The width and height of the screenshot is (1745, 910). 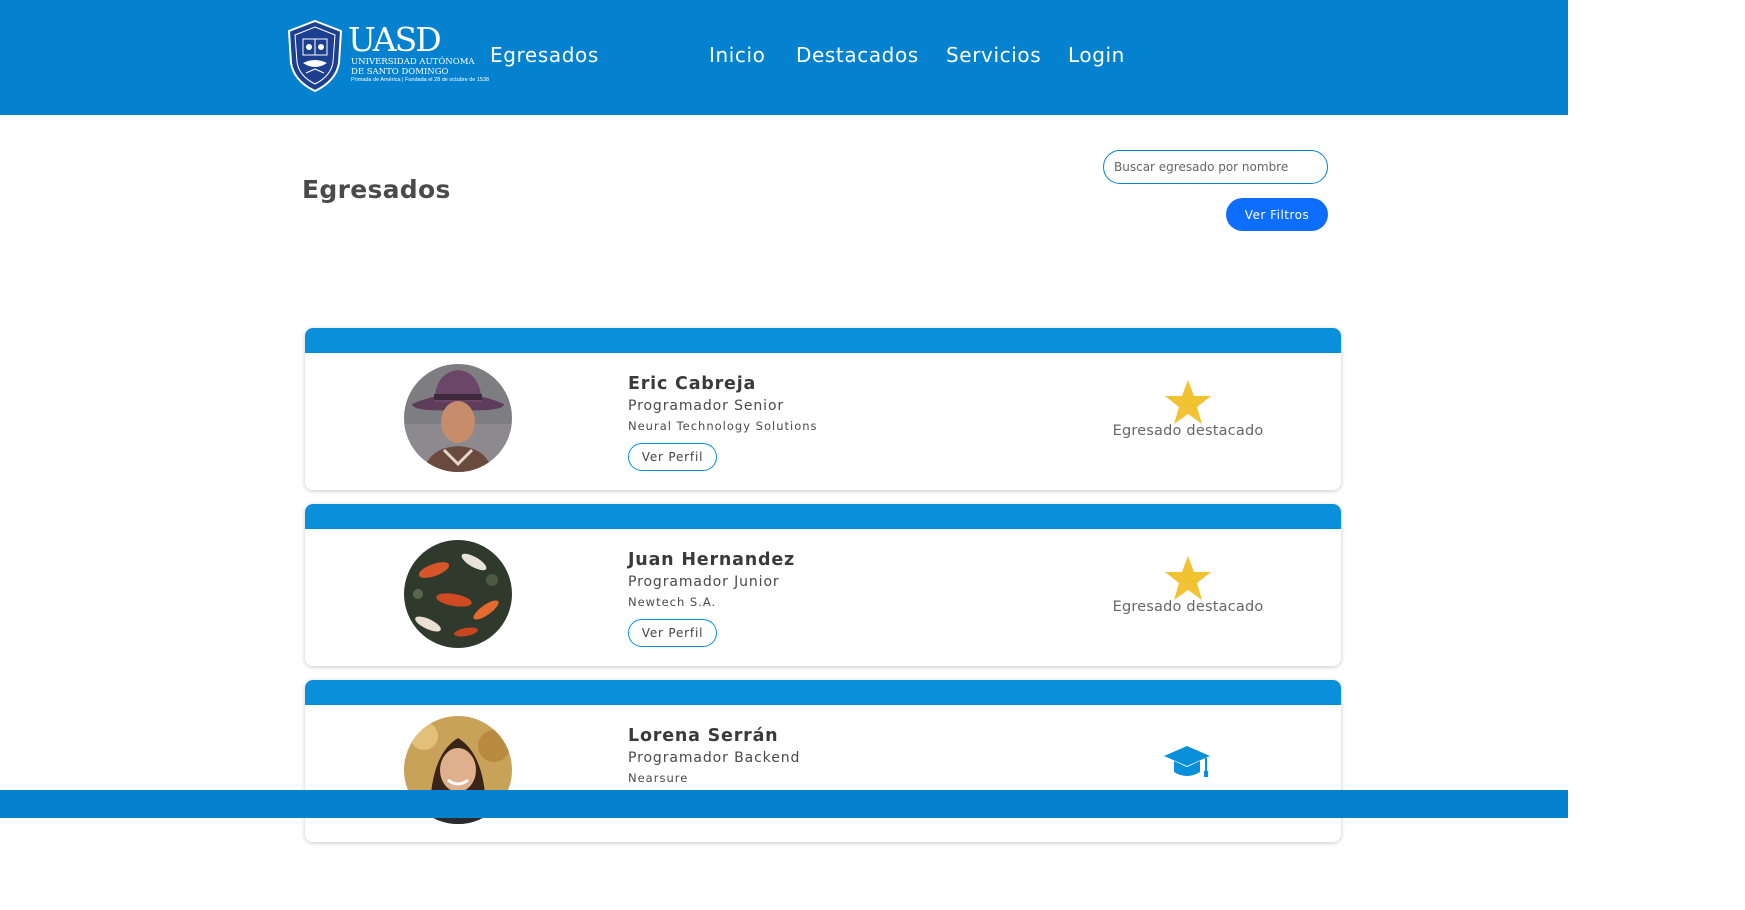 I want to click on graduate-company: Nearsure, so click(x=658, y=778).